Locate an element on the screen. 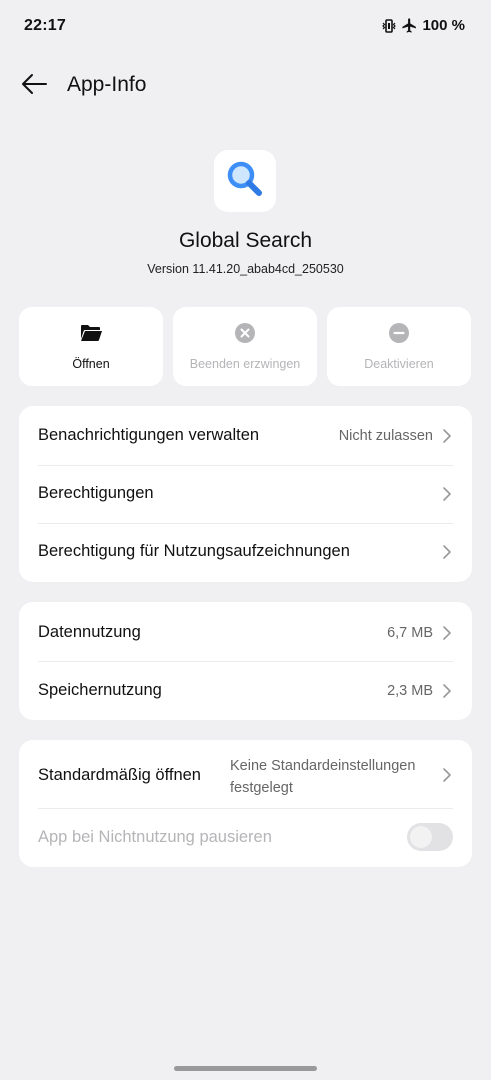  back-button is located at coordinates (34, 86).